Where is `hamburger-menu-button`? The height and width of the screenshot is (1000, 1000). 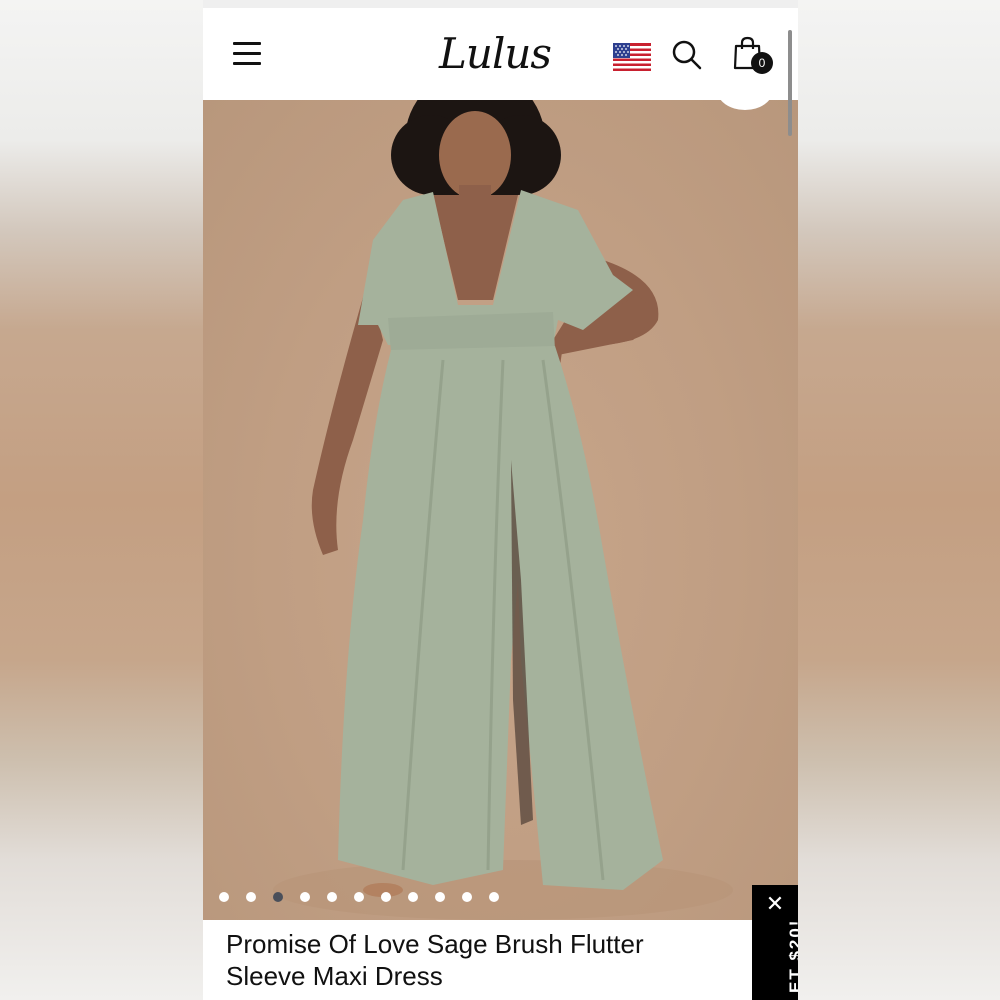 hamburger-menu-button is located at coordinates (248, 54).